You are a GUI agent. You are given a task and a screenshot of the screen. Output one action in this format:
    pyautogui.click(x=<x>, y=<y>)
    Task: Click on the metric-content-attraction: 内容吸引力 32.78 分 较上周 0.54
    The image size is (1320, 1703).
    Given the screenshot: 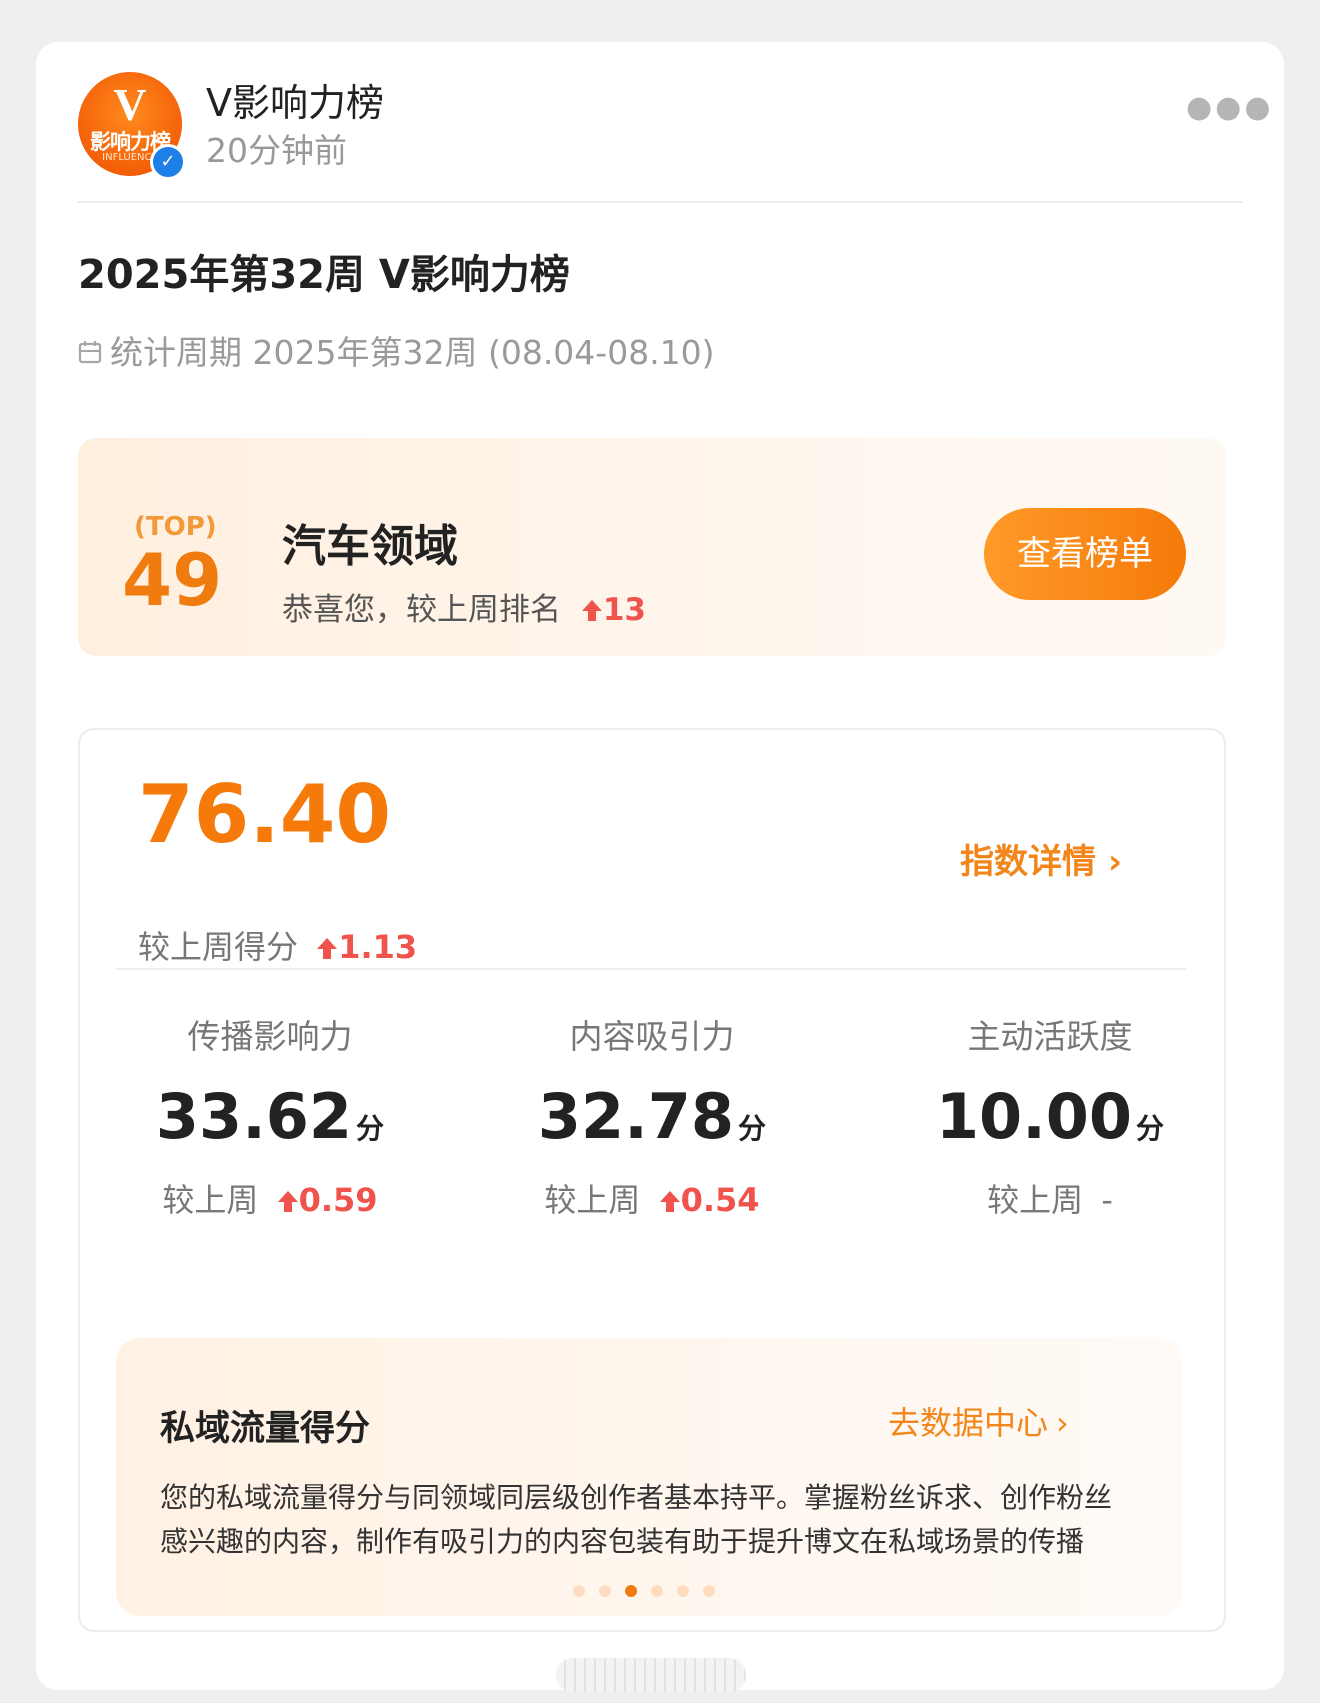 What is the action you would take?
    pyautogui.click(x=652, y=1115)
    